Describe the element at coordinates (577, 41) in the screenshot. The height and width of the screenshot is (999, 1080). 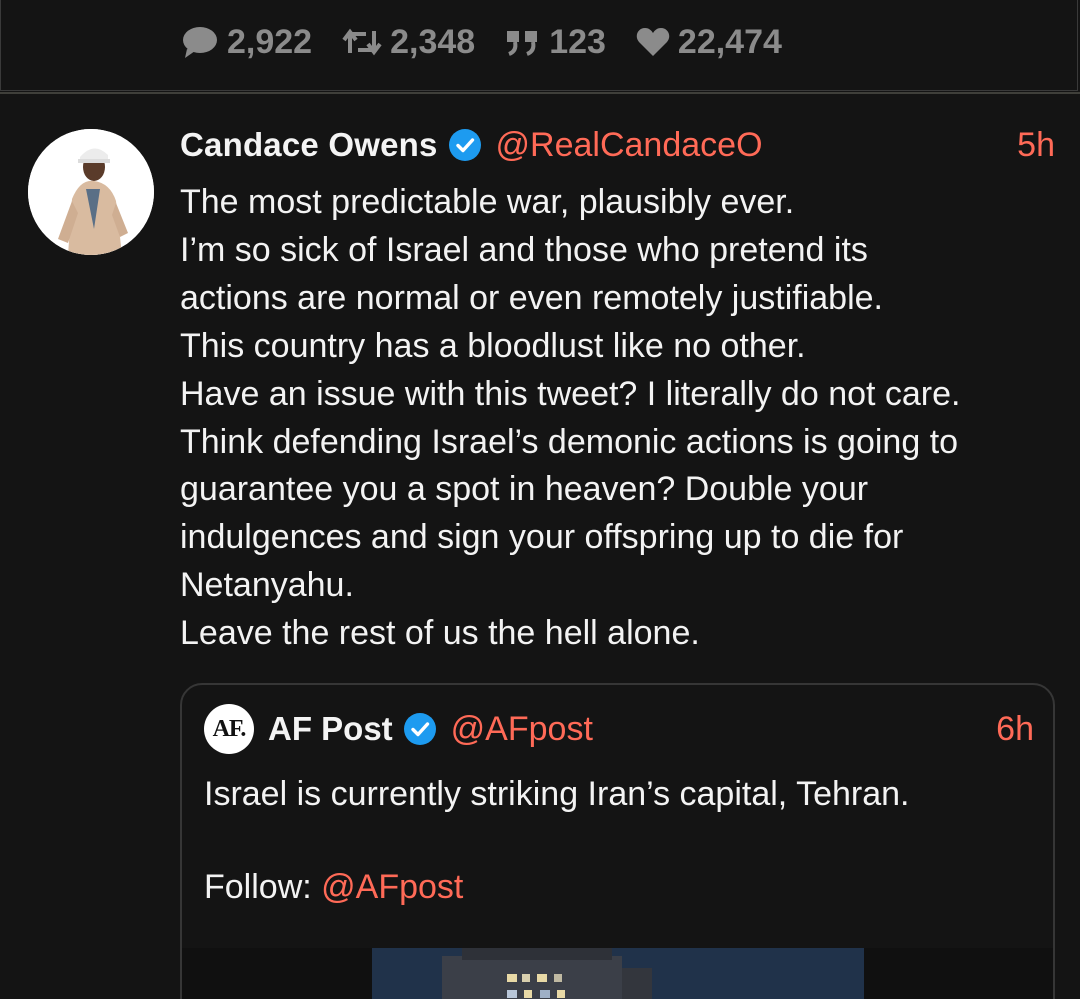
I see `quotes-count: 123` at that location.